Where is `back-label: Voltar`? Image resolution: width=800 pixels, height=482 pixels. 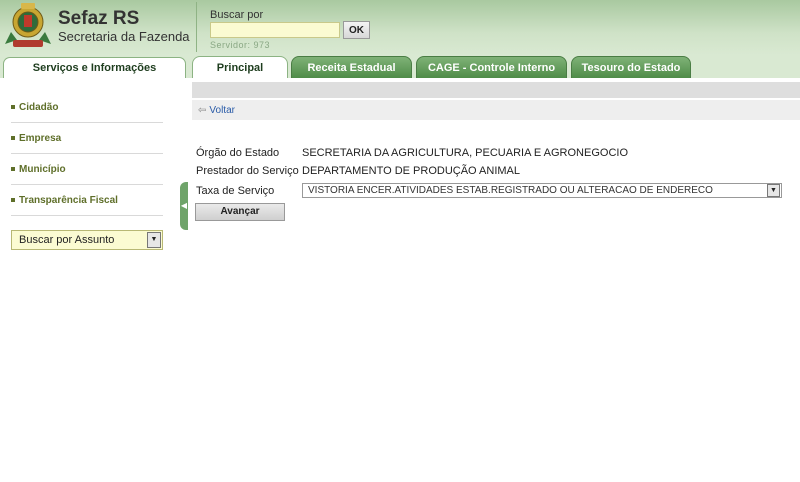
back-label: Voltar is located at coordinates (222, 110).